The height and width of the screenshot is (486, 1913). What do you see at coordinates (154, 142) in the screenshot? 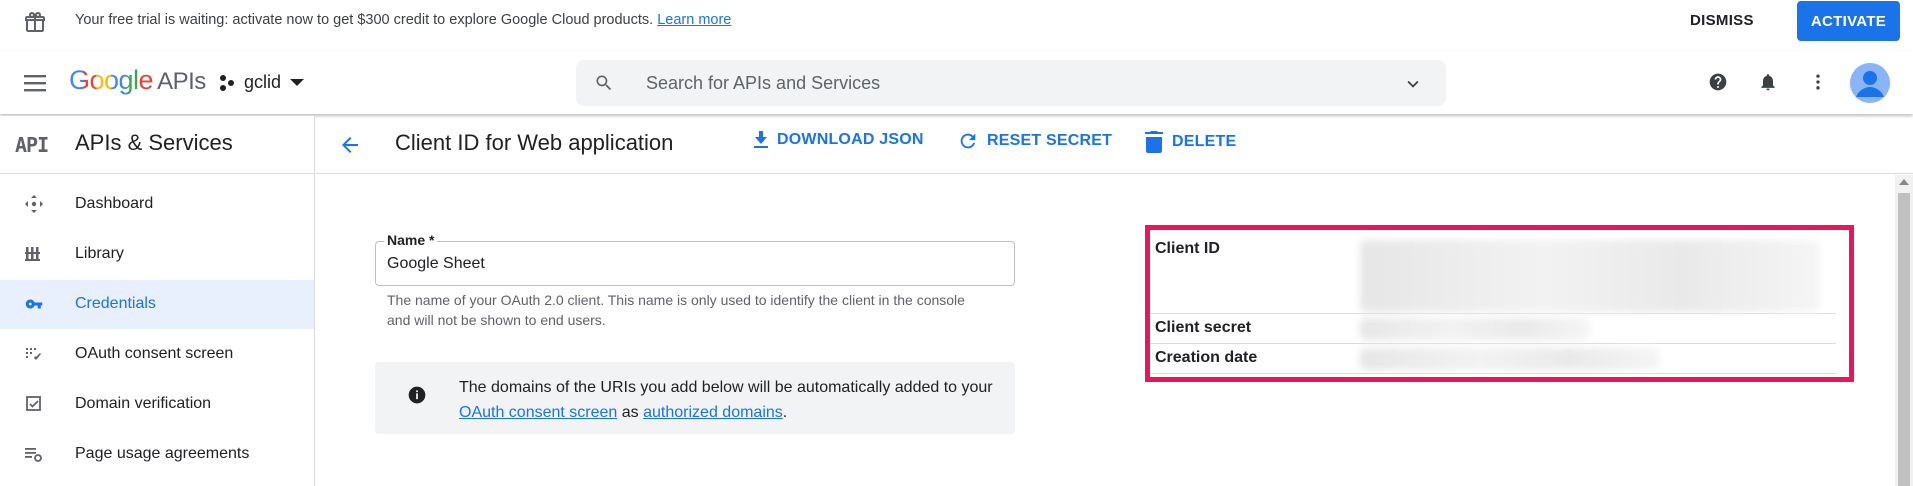
I see `sidebar-title: APIs & Services` at bounding box center [154, 142].